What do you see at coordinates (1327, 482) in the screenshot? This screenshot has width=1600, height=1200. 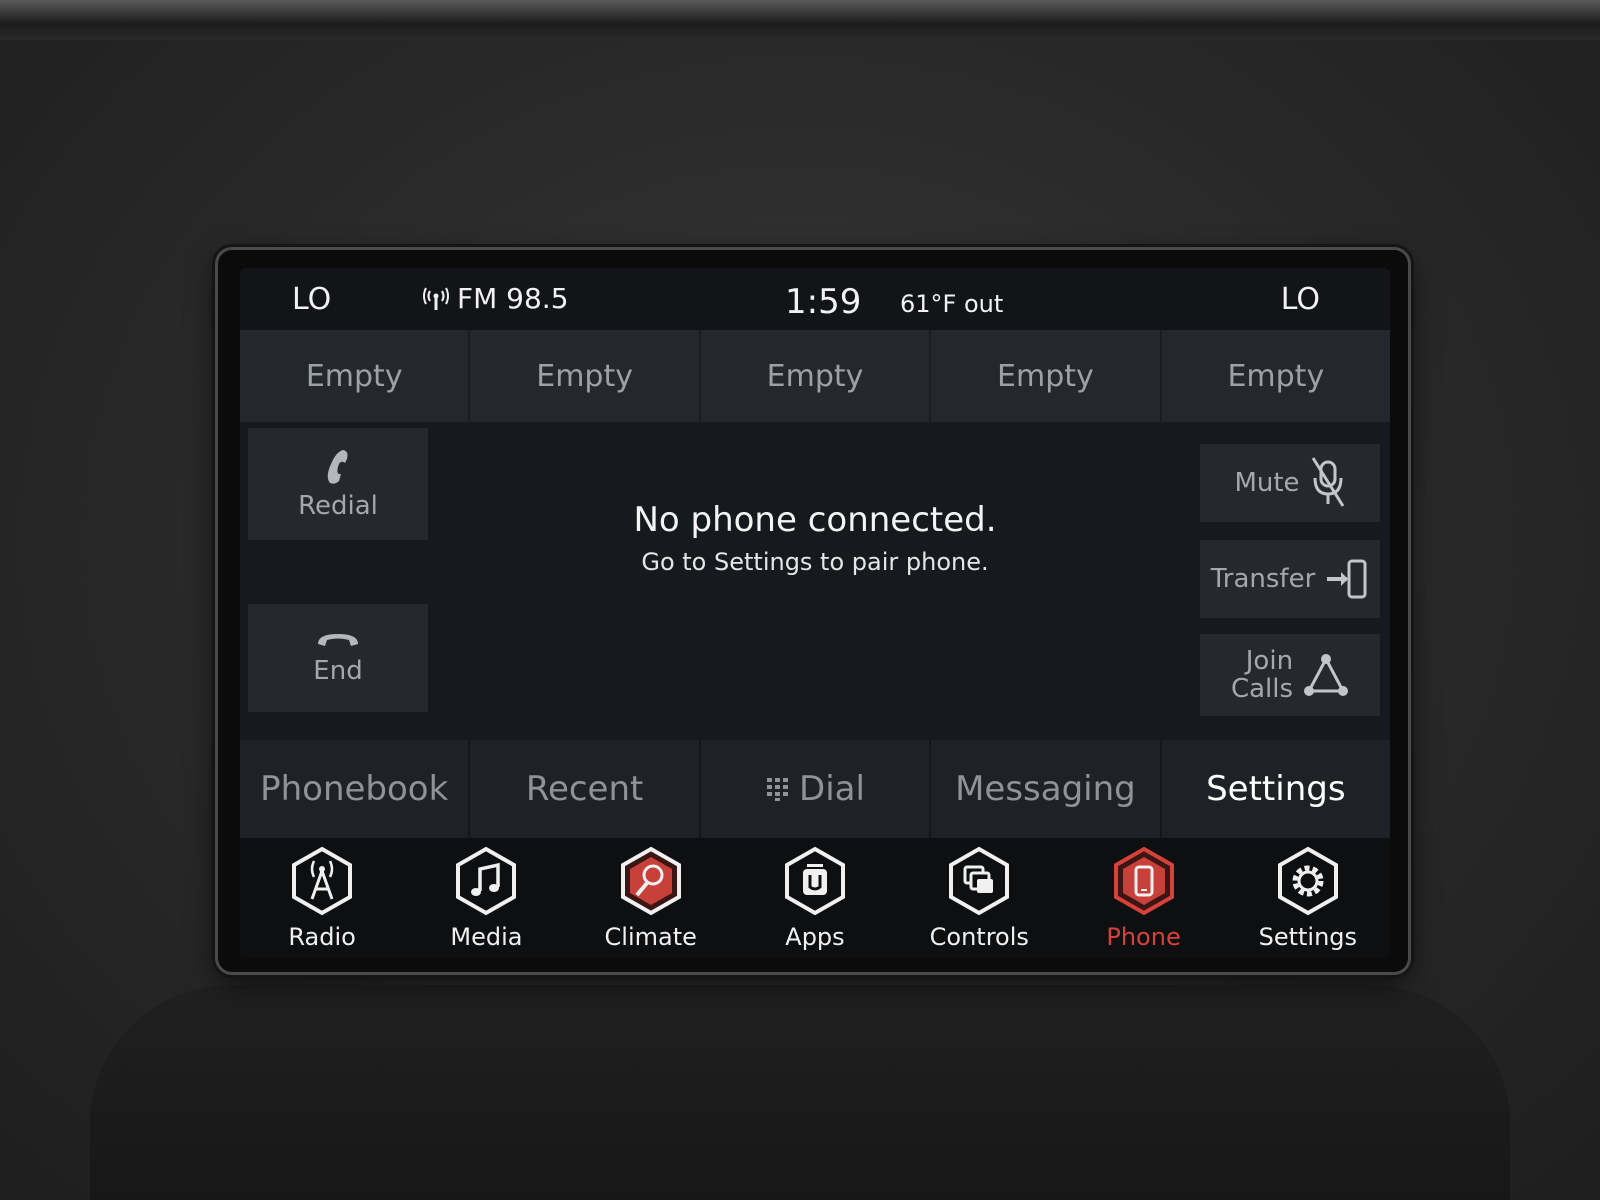 I see `mute-mic-icon` at bounding box center [1327, 482].